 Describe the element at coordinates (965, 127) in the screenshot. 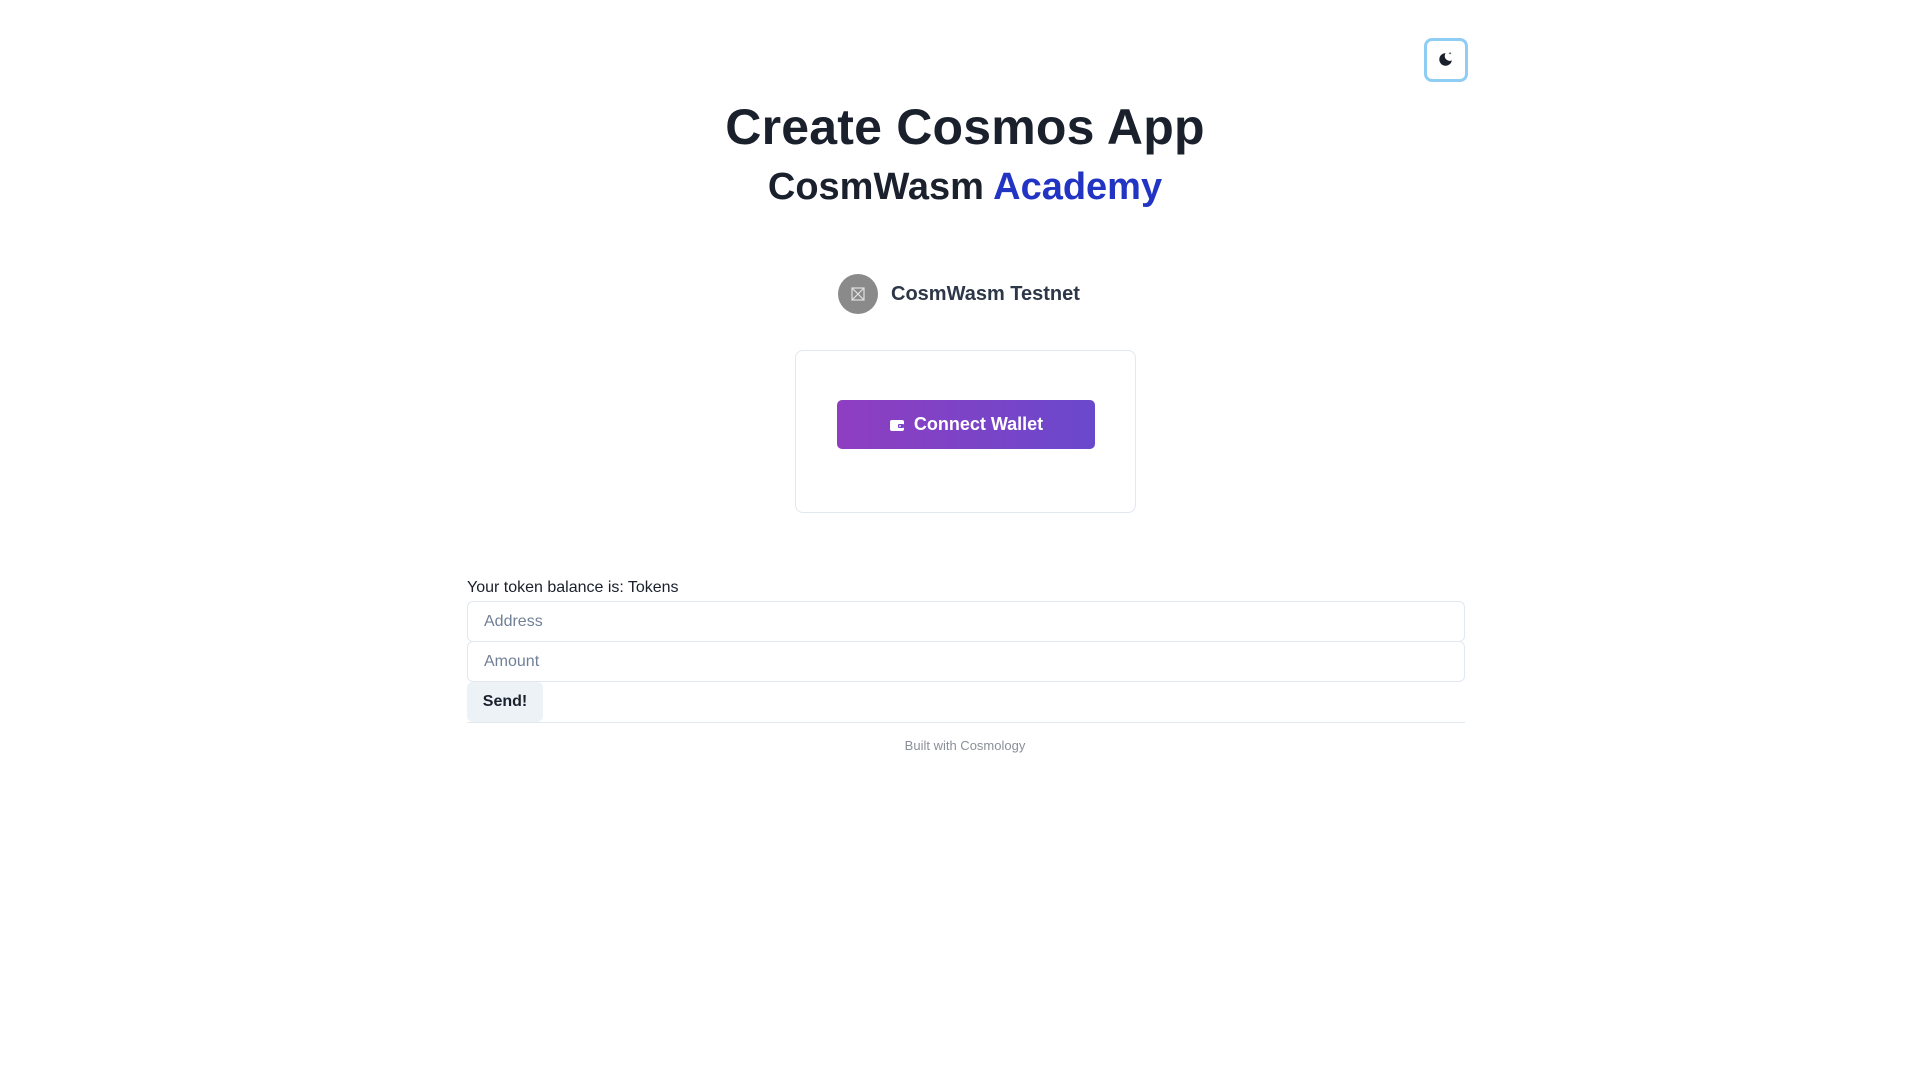

I see `page-title: Create Cosmos App` at that location.